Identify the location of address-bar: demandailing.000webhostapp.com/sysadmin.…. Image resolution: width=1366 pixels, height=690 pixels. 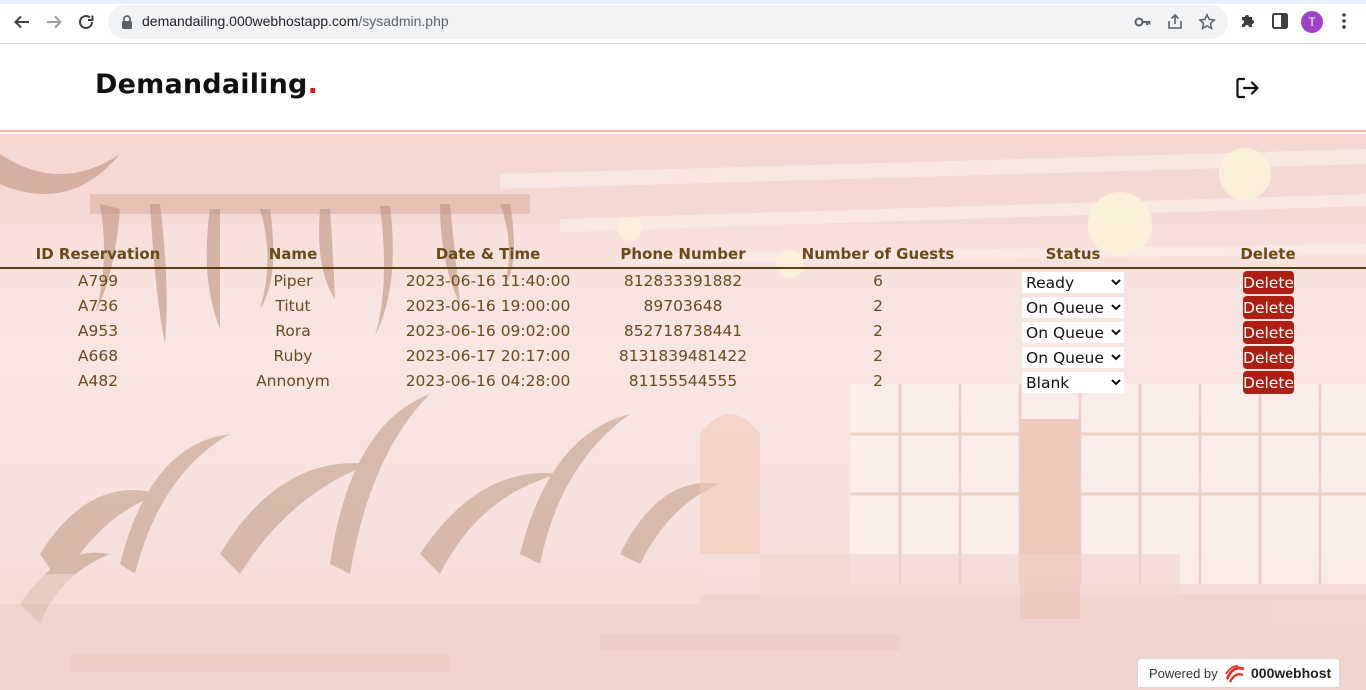
(668, 22).